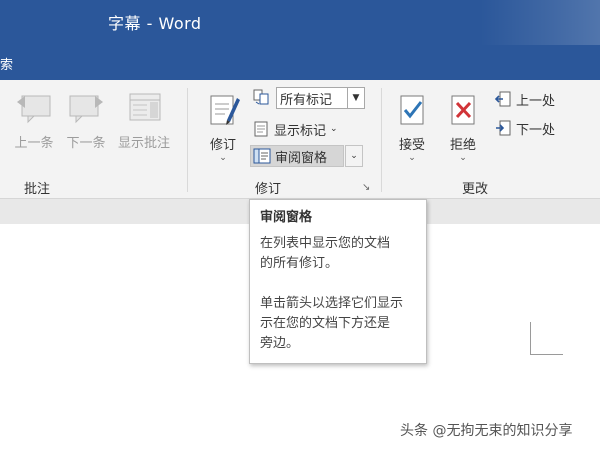 The image size is (600, 450). Describe the element at coordinates (300, 62) in the screenshot. I see `ribbon-tab-strip: 索` at that location.